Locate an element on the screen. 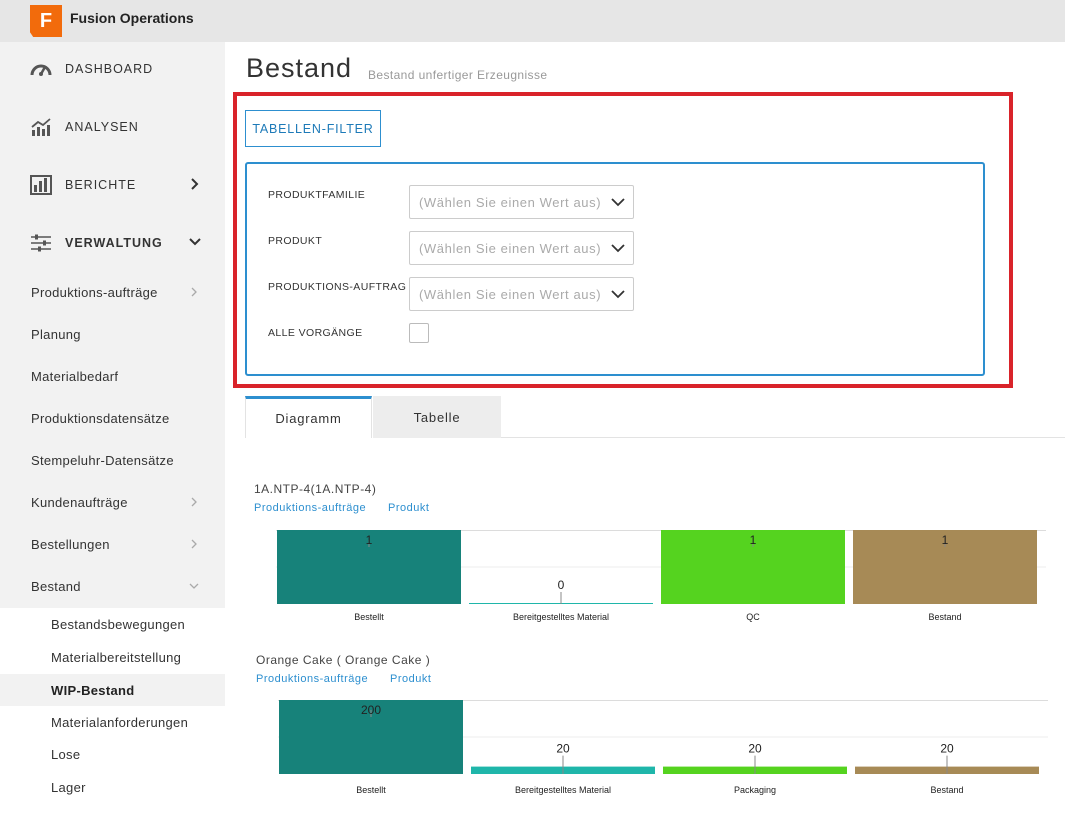 The image size is (1065, 814). chart-2-title: Orange Cake ( Orange Cake ) is located at coordinates (343, 660).